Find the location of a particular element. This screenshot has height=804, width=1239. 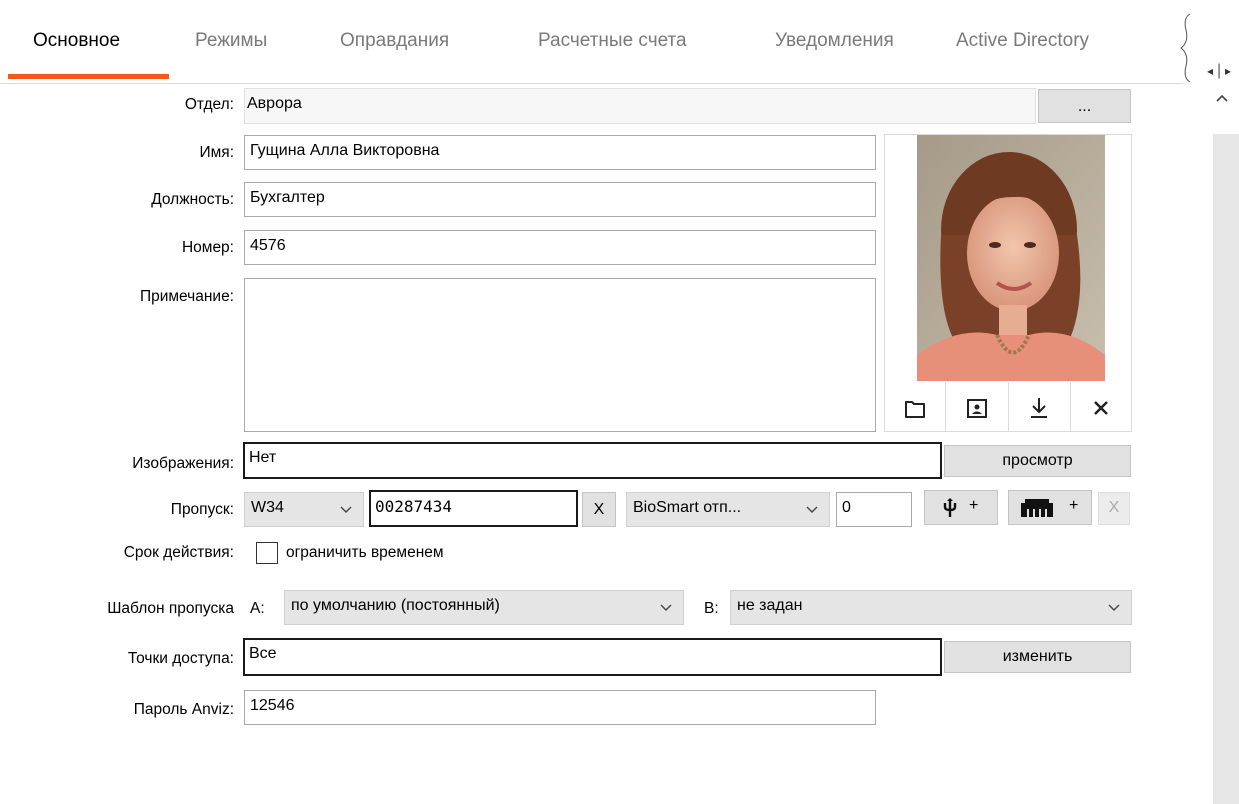

close-icon is located at coordinates (1101, 408).